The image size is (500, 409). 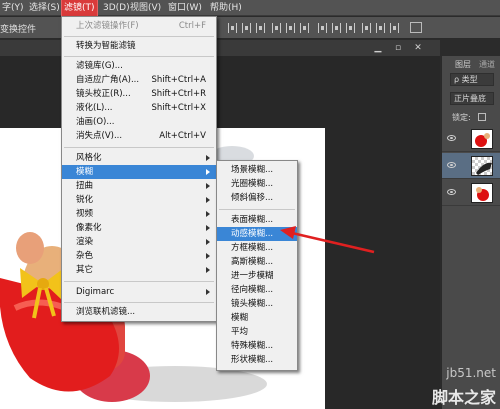 I want to click on menu-item-blur-more: 进一步模糊, so click(x=257, y=276).